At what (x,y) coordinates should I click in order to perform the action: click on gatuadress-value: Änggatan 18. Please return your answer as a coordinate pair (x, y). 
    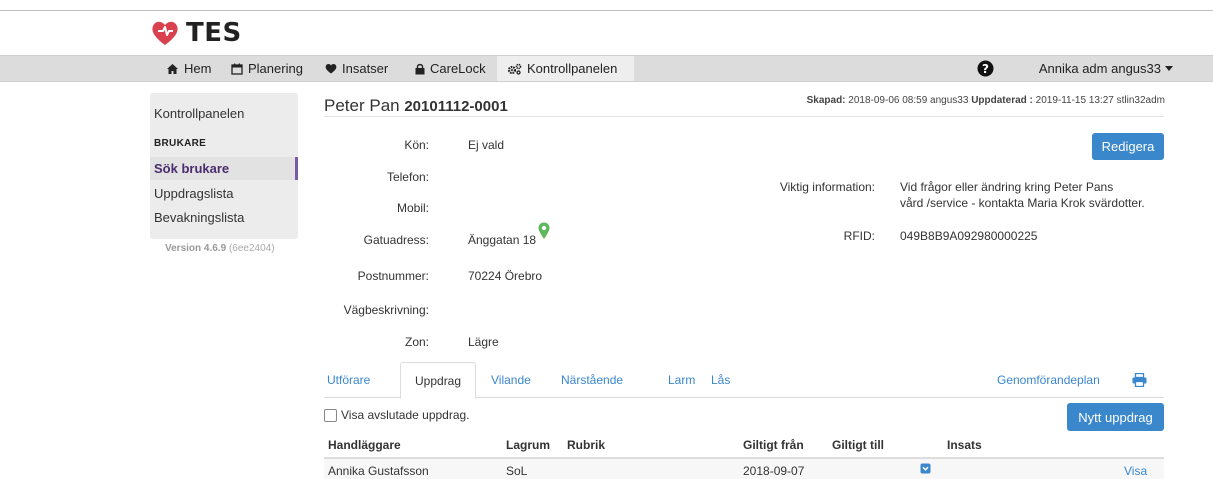
    Looking at the image, I should click on (502, 240).